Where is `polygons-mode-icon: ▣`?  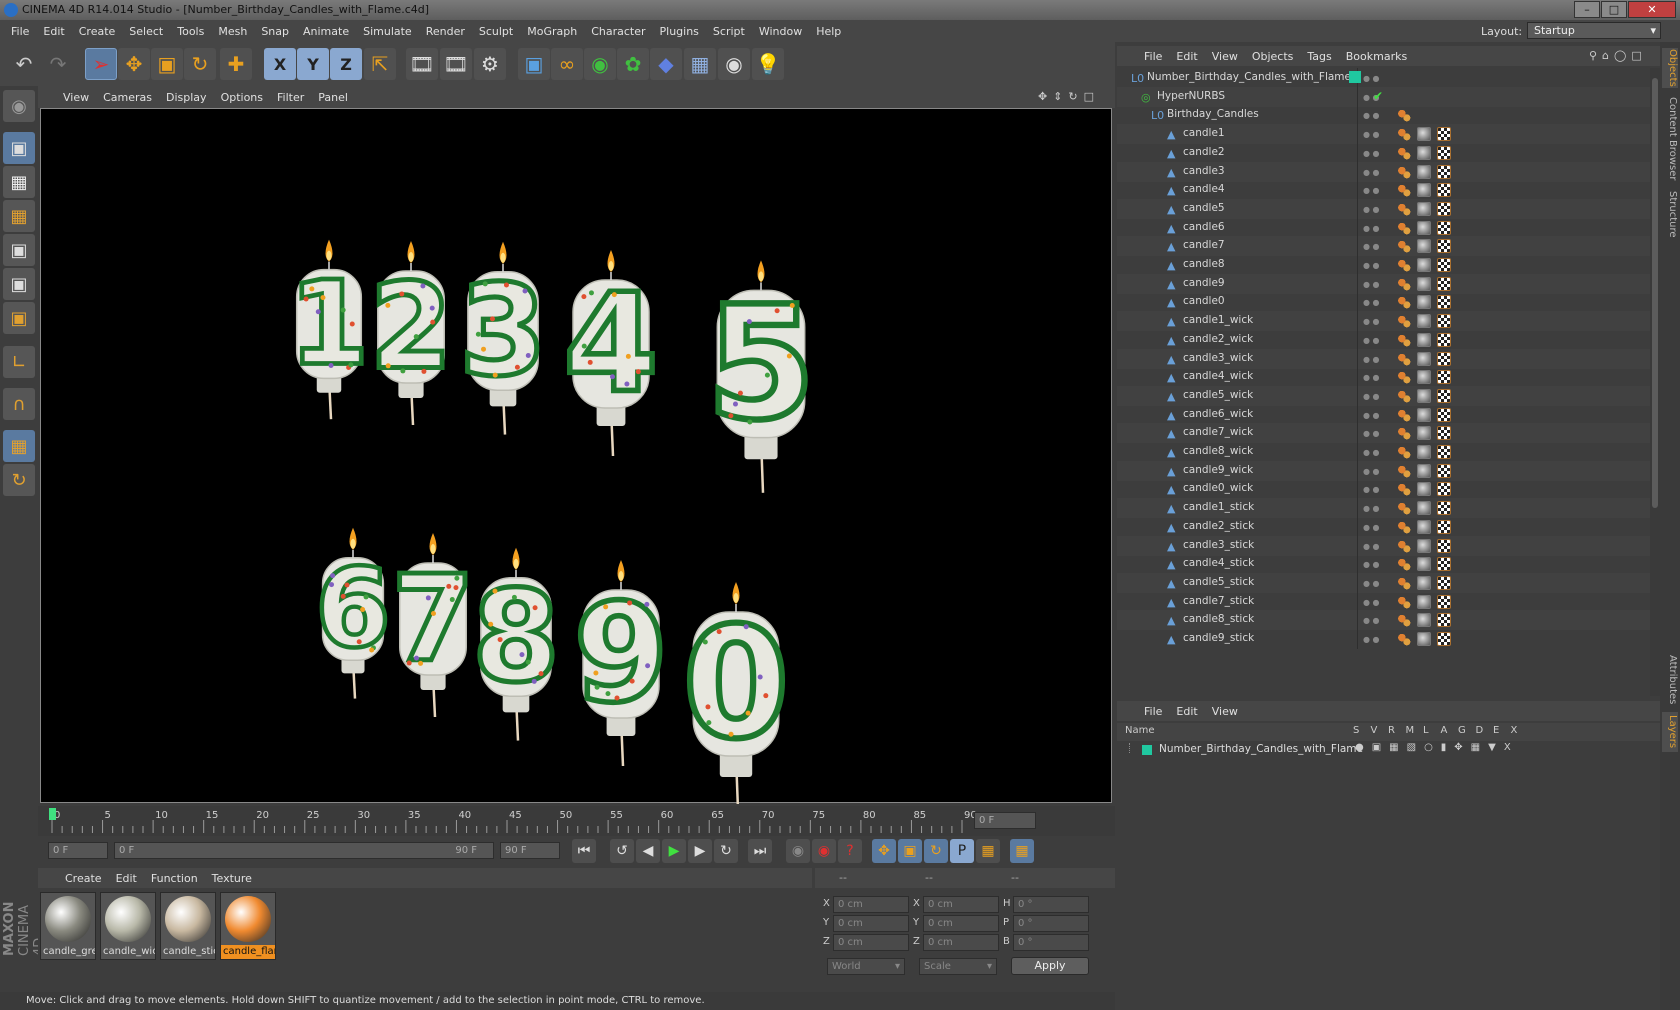
polygons-mode-icon: ▣ is located at coordinates (19, 318).